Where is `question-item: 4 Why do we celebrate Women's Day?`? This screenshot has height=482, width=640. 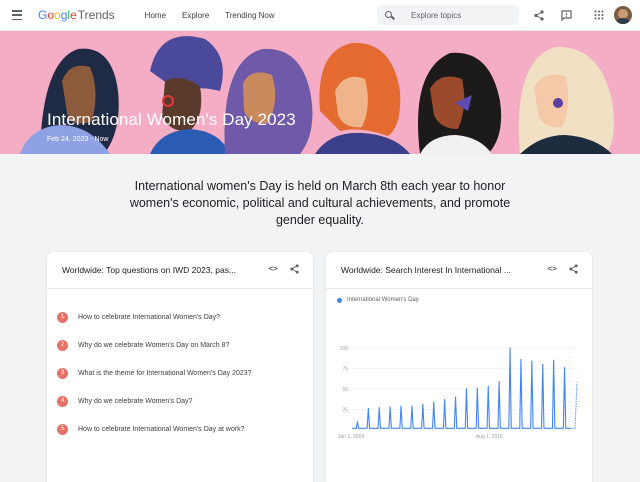 question-item: 4 Why do we celebrate Women's Day? is located at coordinates (182, 401).